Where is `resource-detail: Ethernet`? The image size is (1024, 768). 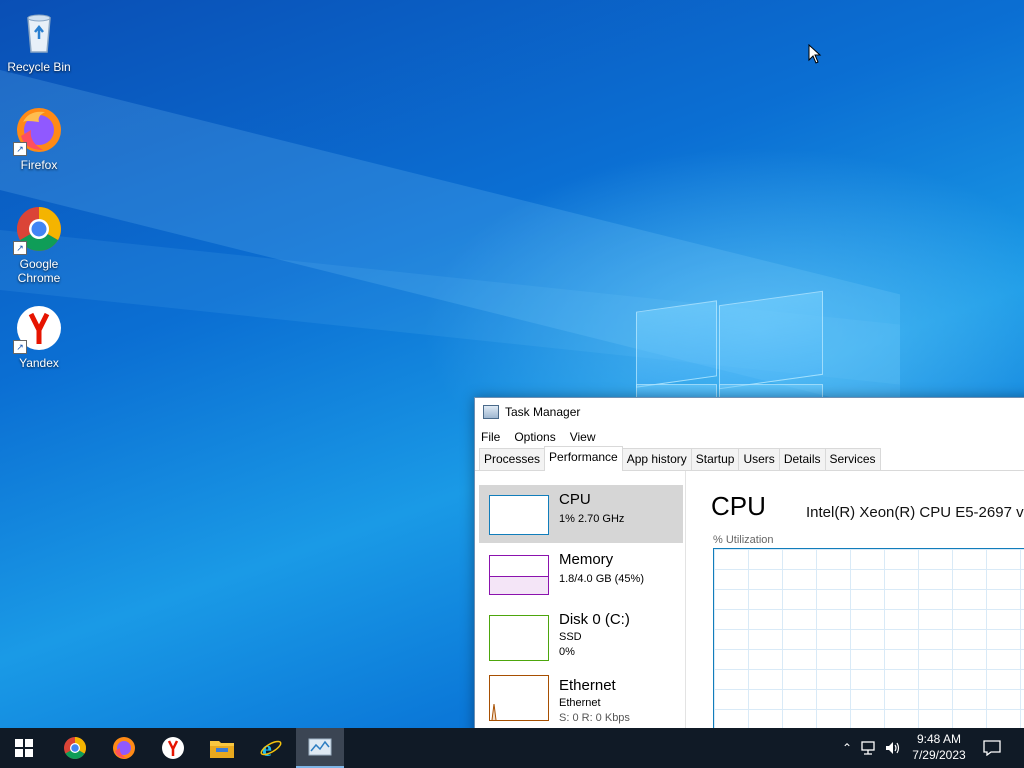 resource-detail: Ethernet is located at coordinates (580, 703).